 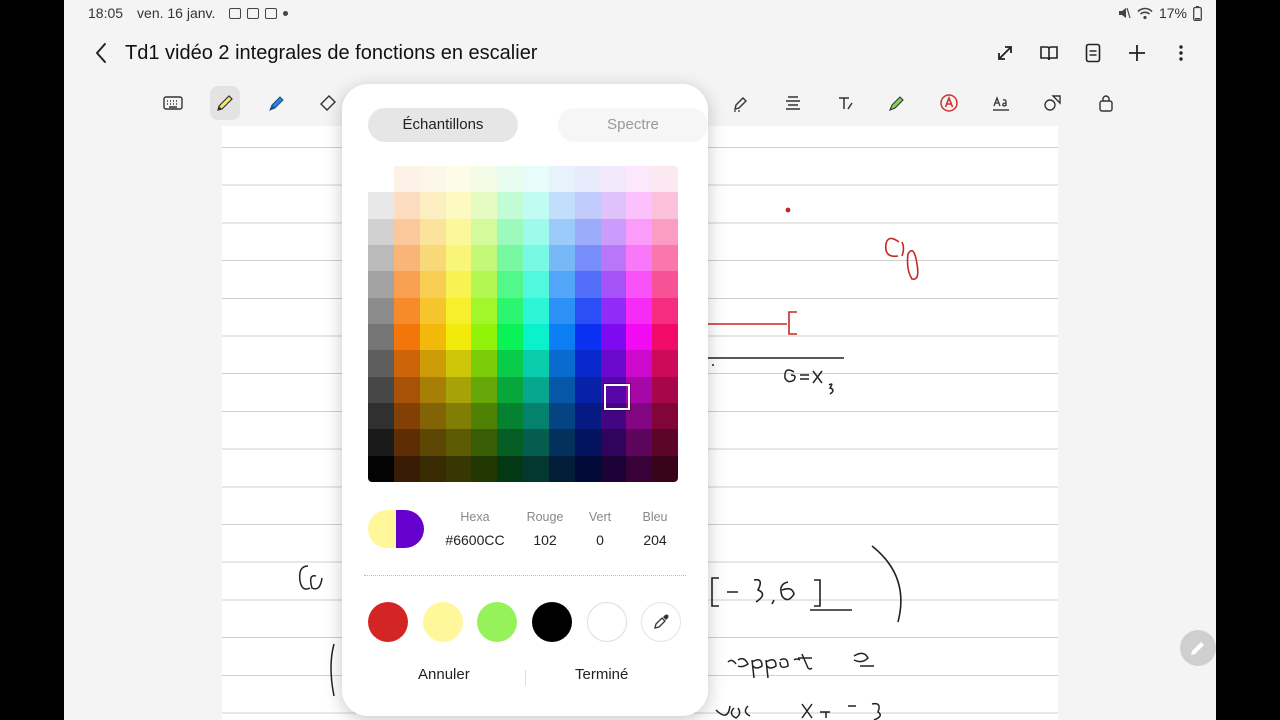 What do you see at coordinates (661, 622) in the screenshot?
I see `eyedropper-button` at bounding box center [661, 622].